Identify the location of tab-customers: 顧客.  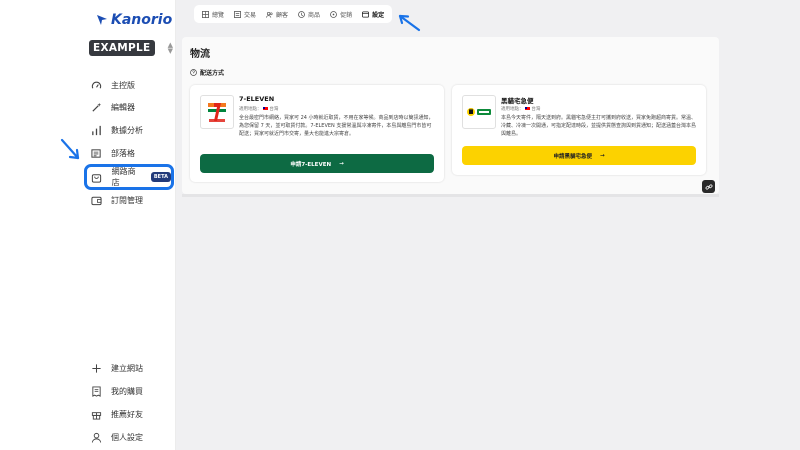
(277, 14).